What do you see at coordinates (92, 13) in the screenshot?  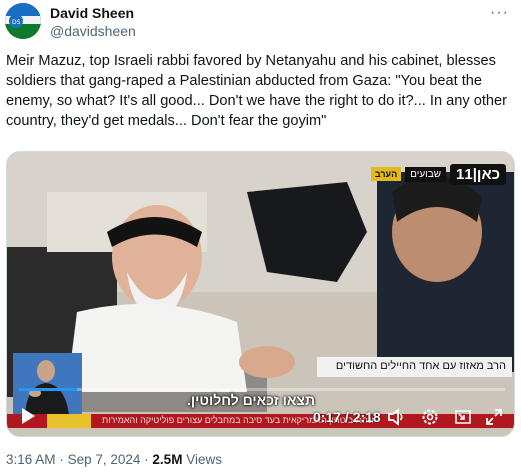 I see `author-name: David Sheen` at bounding box center [92, 13].